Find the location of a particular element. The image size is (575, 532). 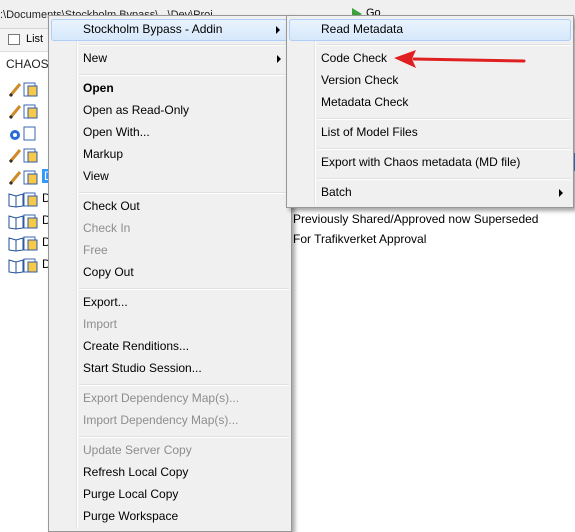

submenu-item-metadata-check: Metadata Check is located at coordinates (430, 103).